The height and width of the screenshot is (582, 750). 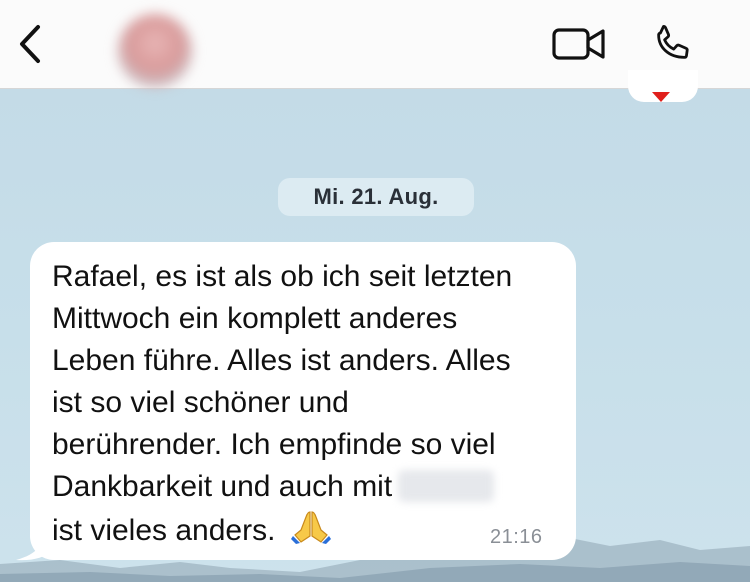 I want to click on message-timestamp: 21:16, so click(x=516, y=537).